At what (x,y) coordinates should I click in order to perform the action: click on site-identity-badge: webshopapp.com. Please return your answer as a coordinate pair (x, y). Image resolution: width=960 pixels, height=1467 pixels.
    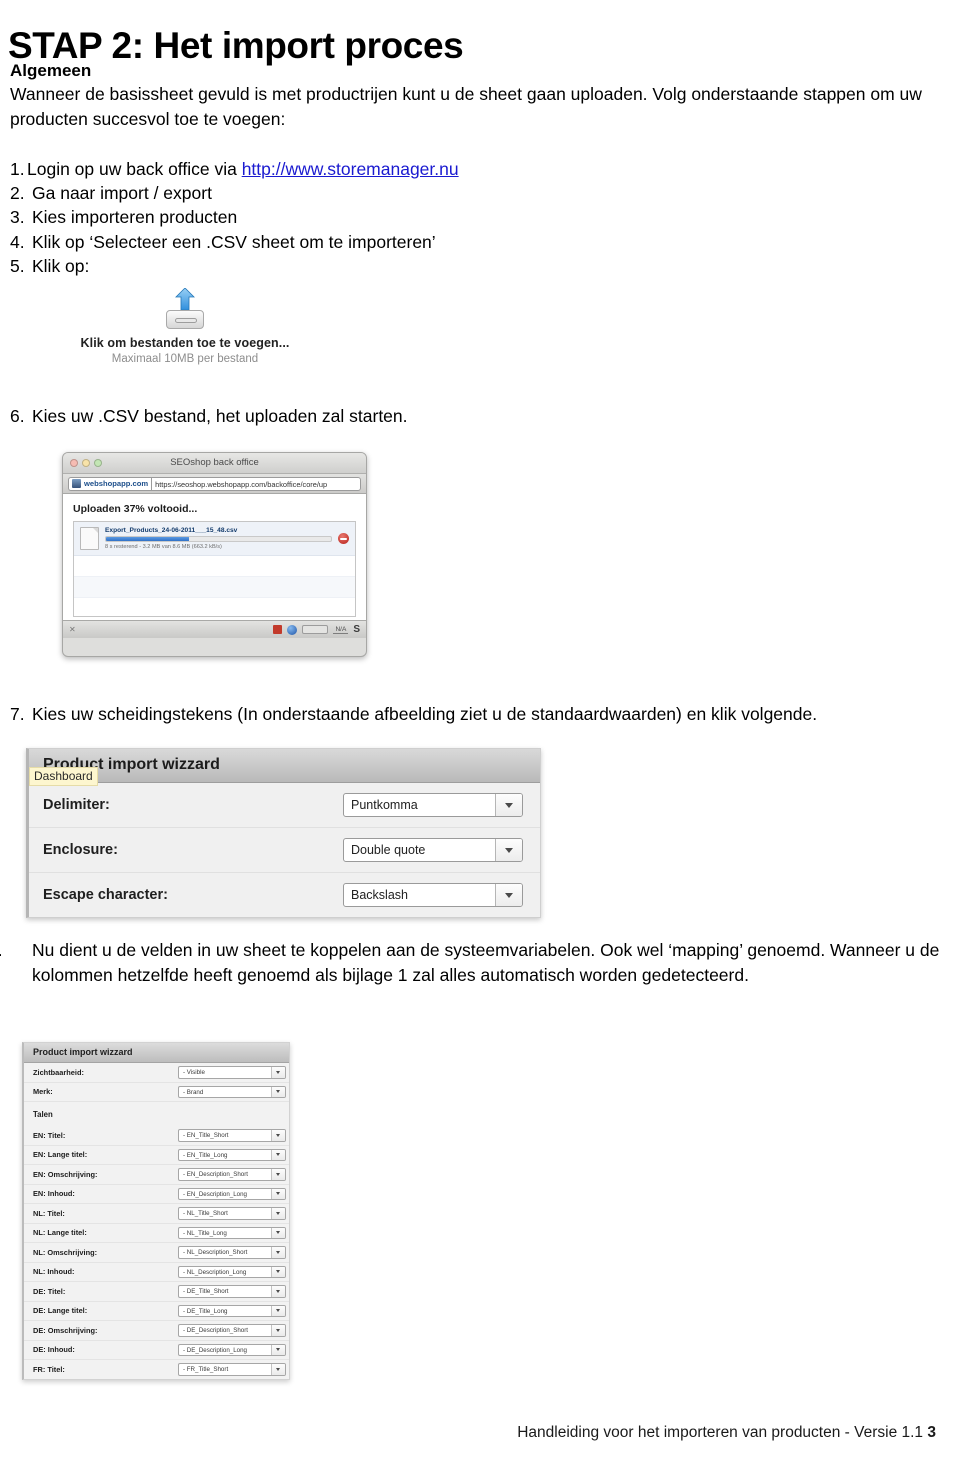
    Looking at the image, I should click on (110, 483).